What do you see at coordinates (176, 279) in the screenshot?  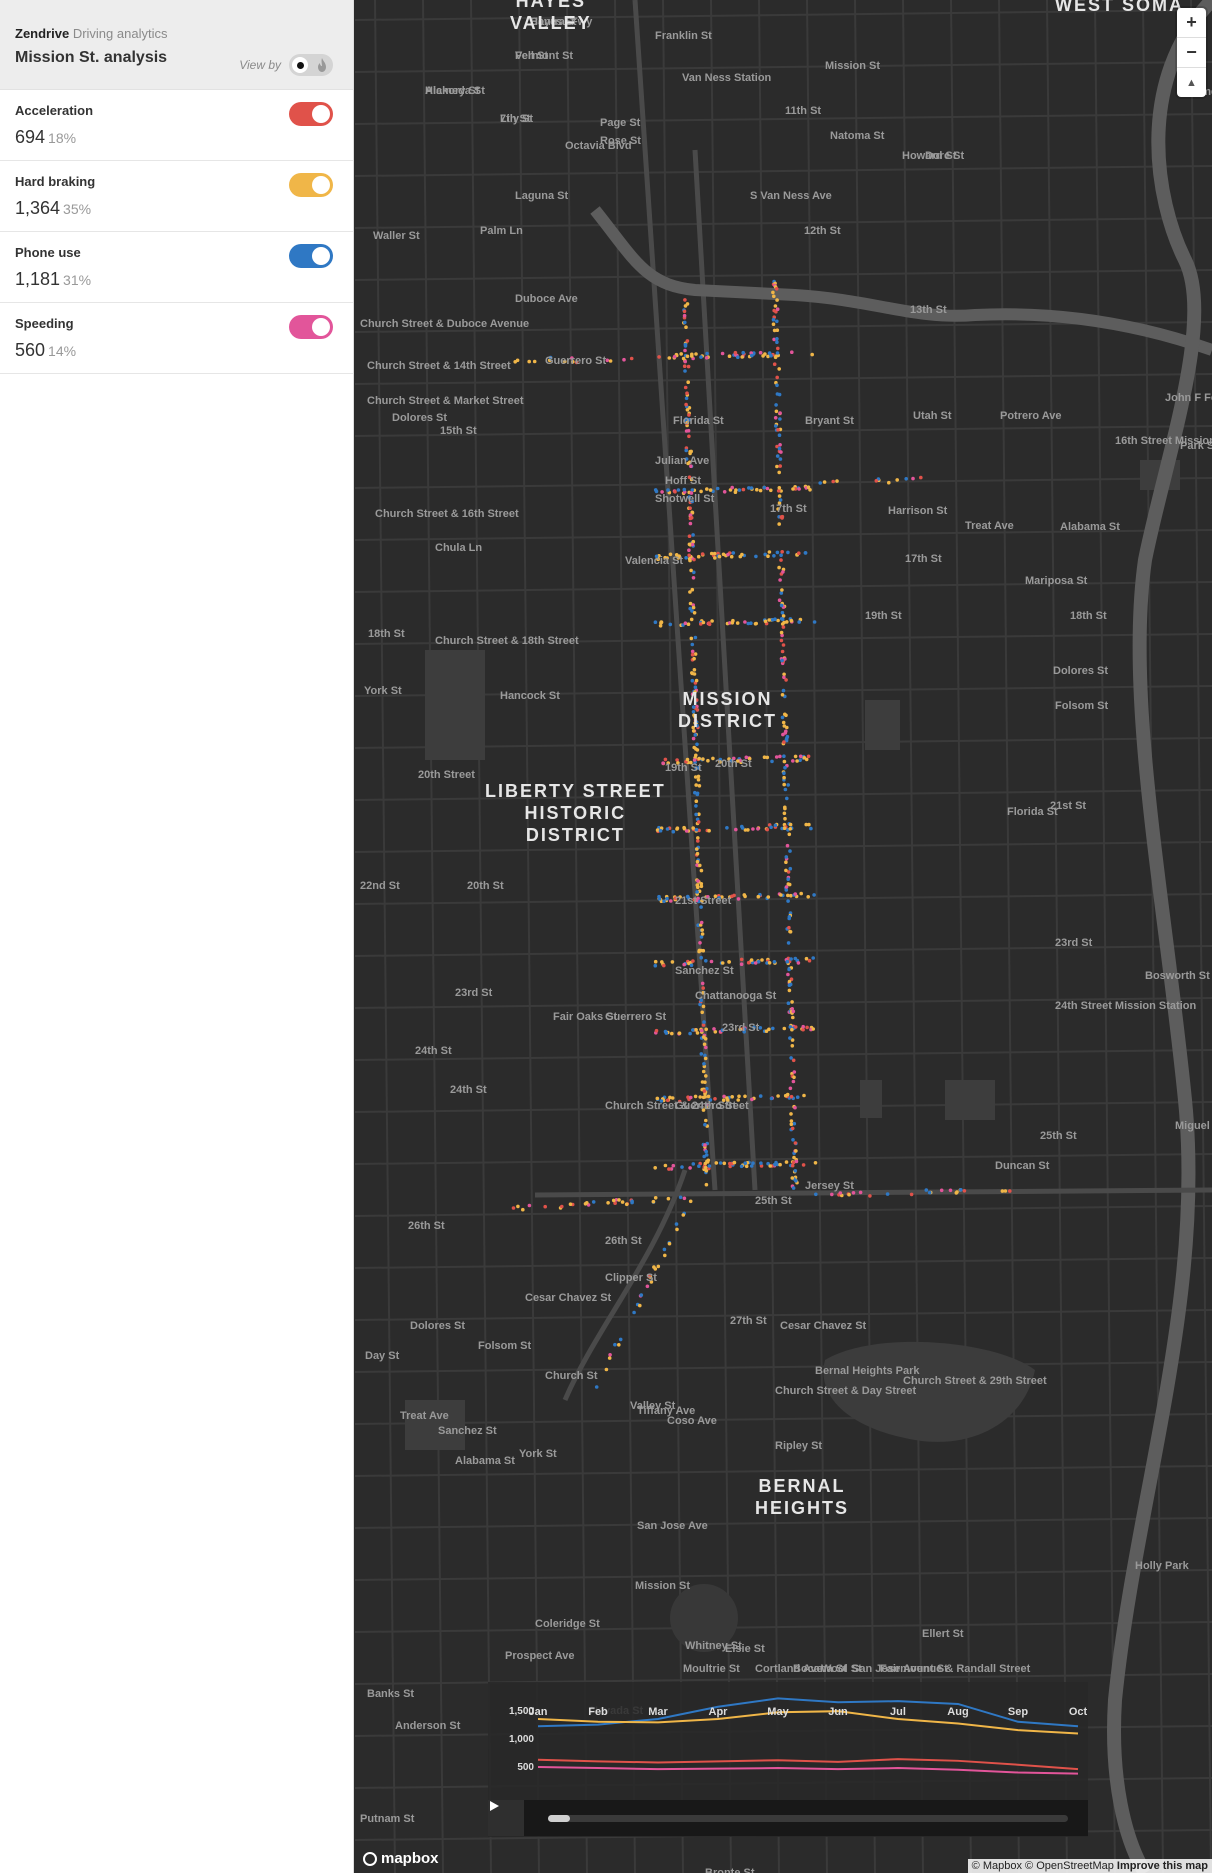 I see `metric-values: 1,181 31%` at bounding box center [176, 279].